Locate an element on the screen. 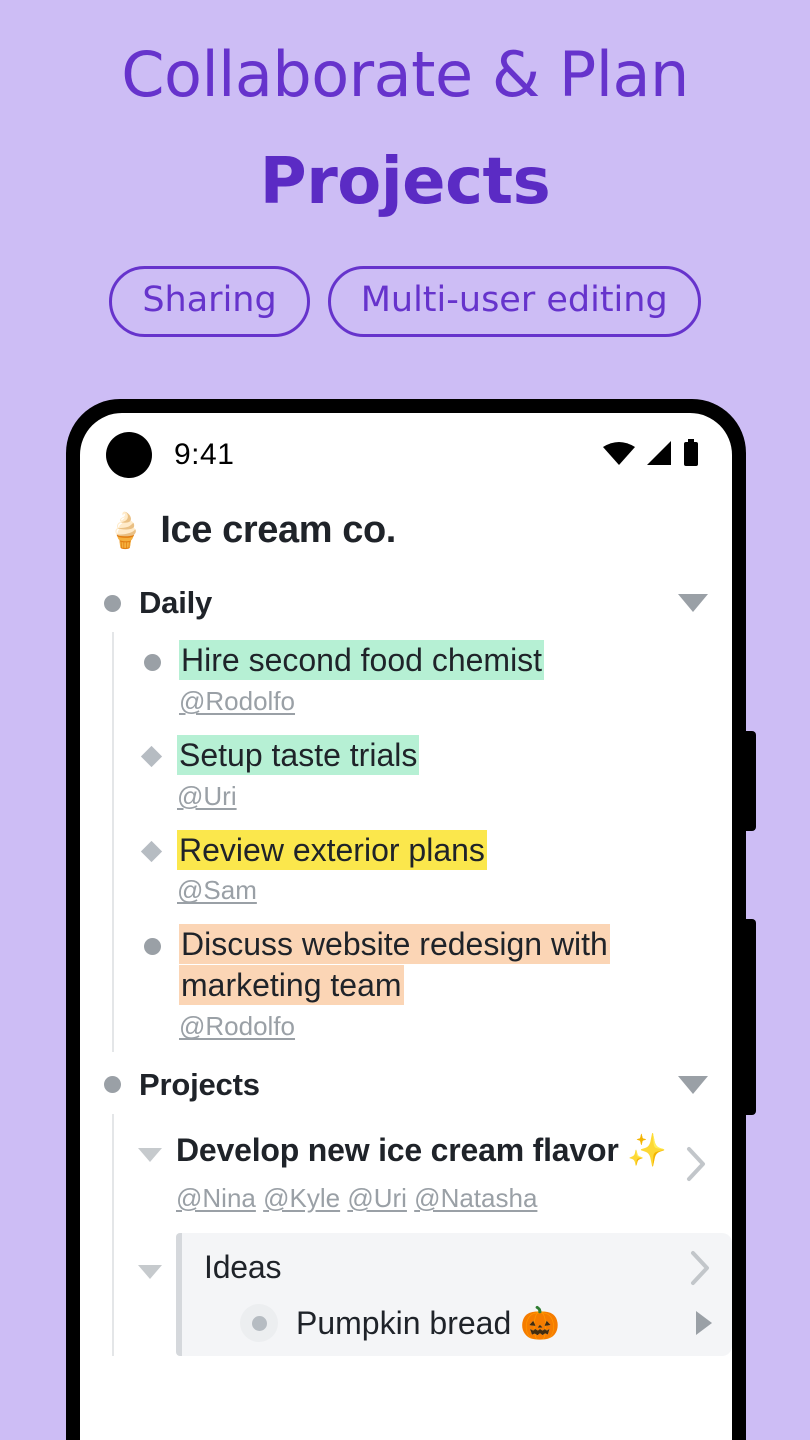 Image resolution: width=810 pixels, height=1440 pixels. volume-button is located at coordinates (751, 781).